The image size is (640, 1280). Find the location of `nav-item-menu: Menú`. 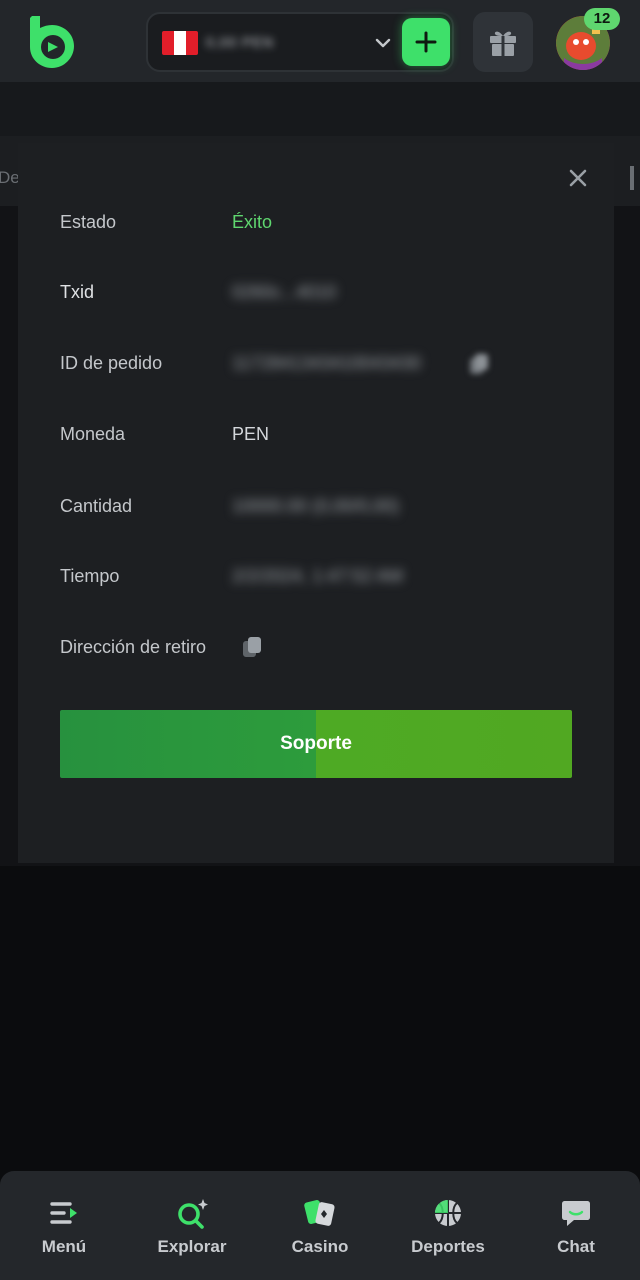

nav-item-menu: Menú is located at coordinates (64, 1225).